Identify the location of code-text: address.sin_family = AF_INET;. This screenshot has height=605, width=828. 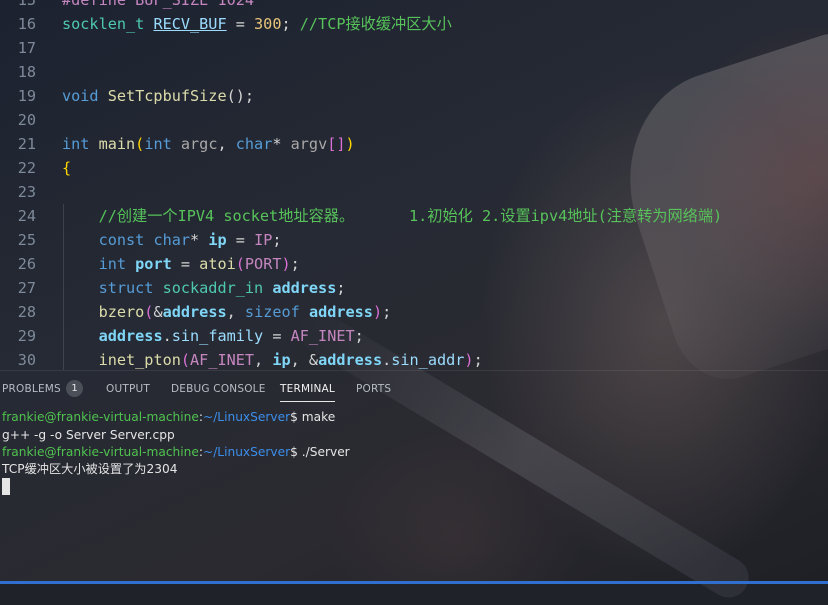
(213, 336).